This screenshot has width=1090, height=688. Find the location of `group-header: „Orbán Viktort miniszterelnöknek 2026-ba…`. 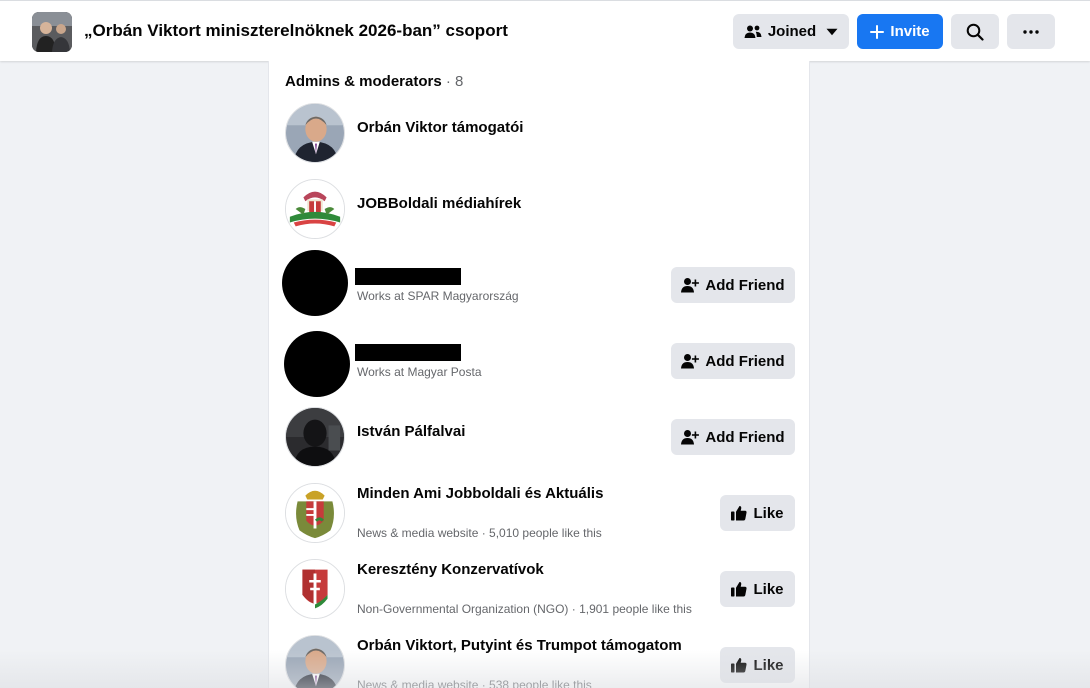

group-header: „Orbán Viktort miniszterelnöknek 2026-ba… is located at coordinates (545, 30).